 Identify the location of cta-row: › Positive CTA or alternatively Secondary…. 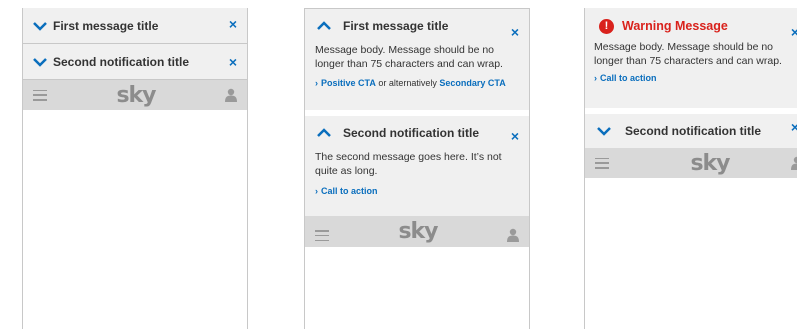
(417, 84).